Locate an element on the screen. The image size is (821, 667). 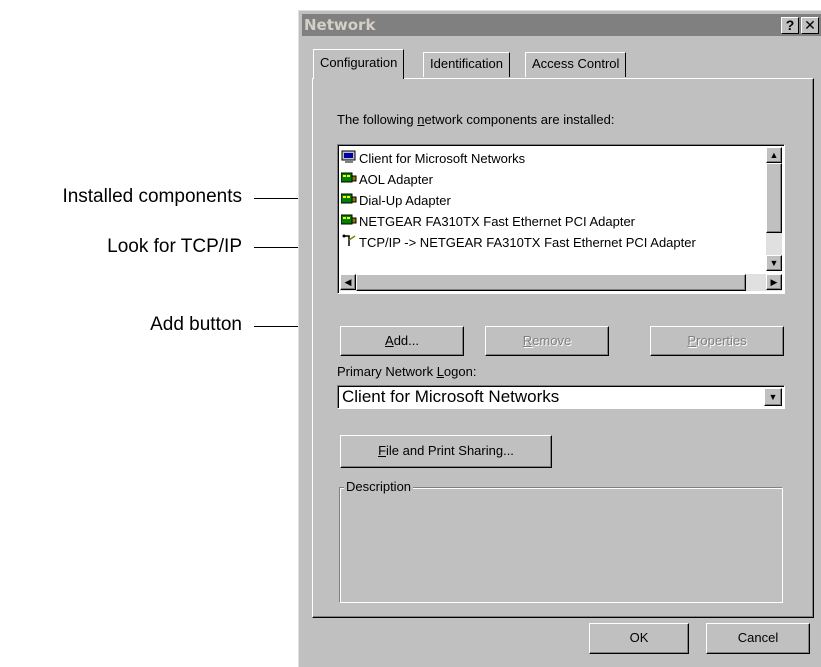
scroll-down-arrow-icon: ▼ is located at coordinates (774, 263).